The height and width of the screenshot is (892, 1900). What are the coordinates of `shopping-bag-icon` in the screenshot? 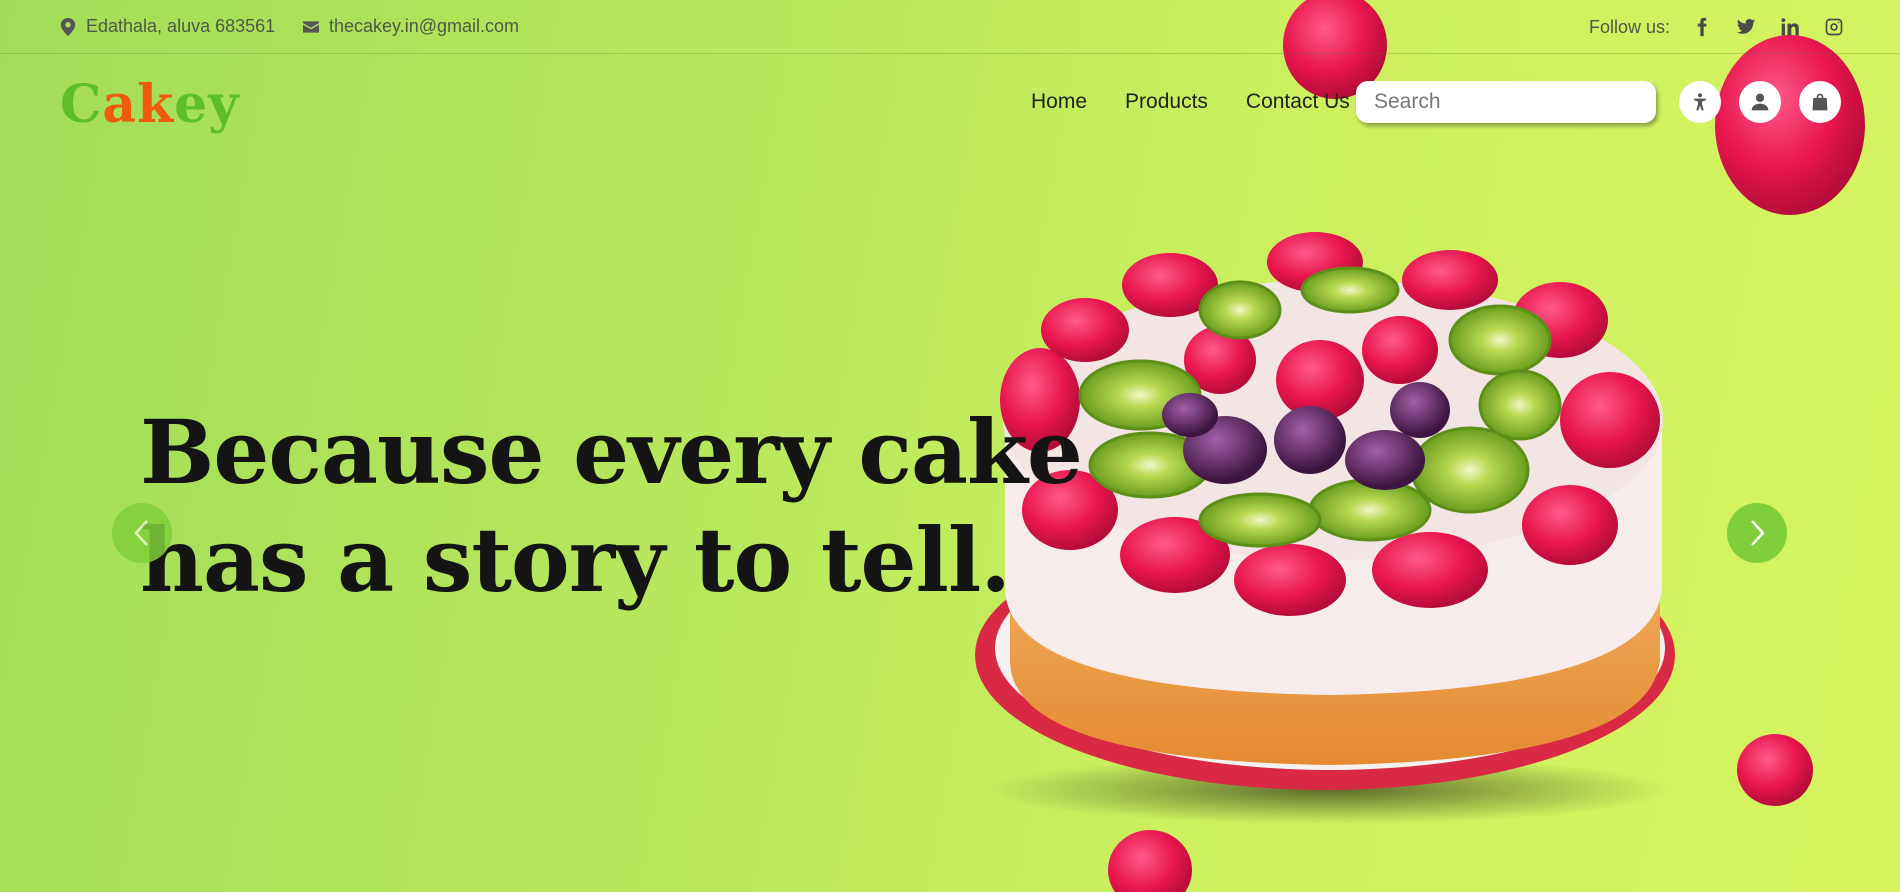 It's located at (1820, 102).